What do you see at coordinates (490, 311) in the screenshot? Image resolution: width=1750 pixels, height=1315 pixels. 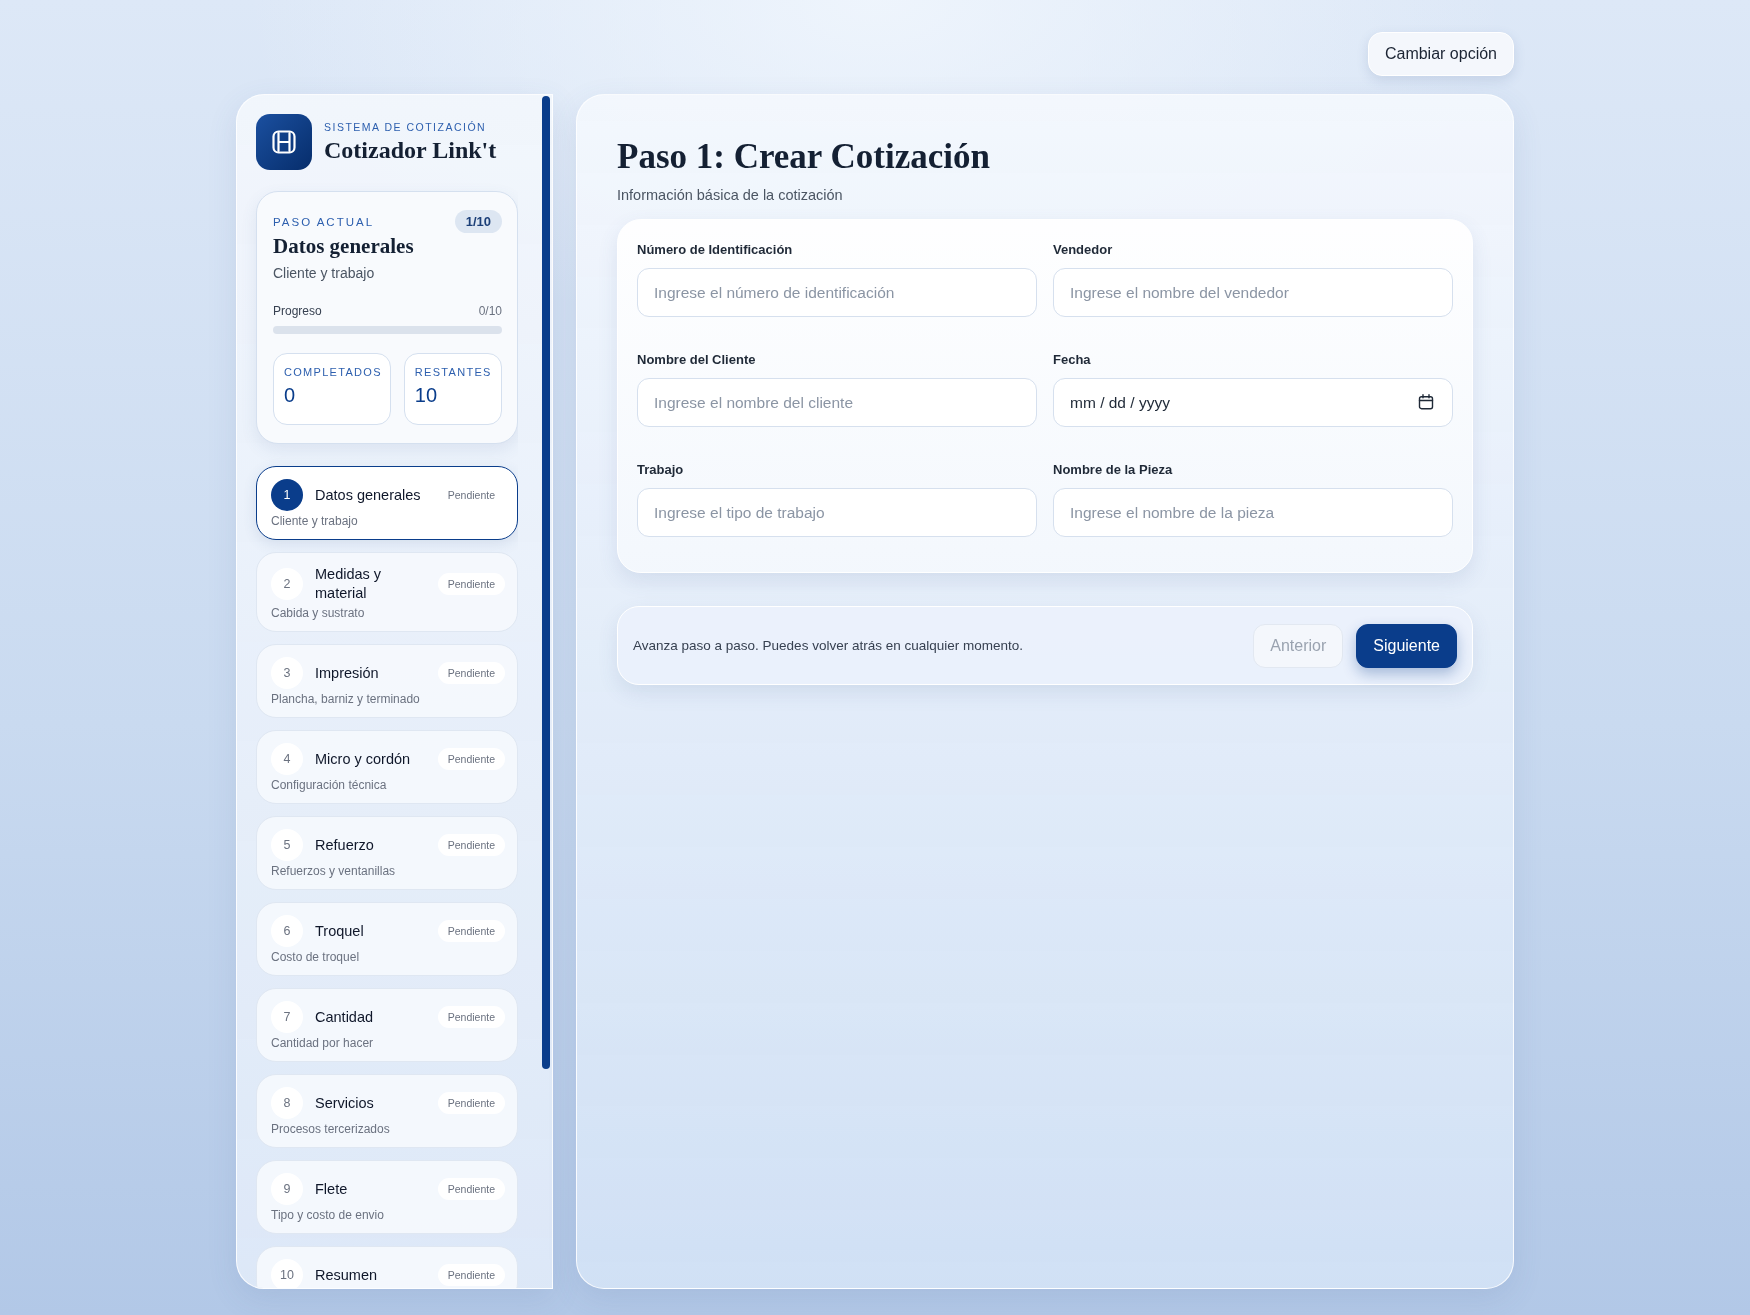 I see `progress-reading: 0/10` at bounding box center [490, 311].